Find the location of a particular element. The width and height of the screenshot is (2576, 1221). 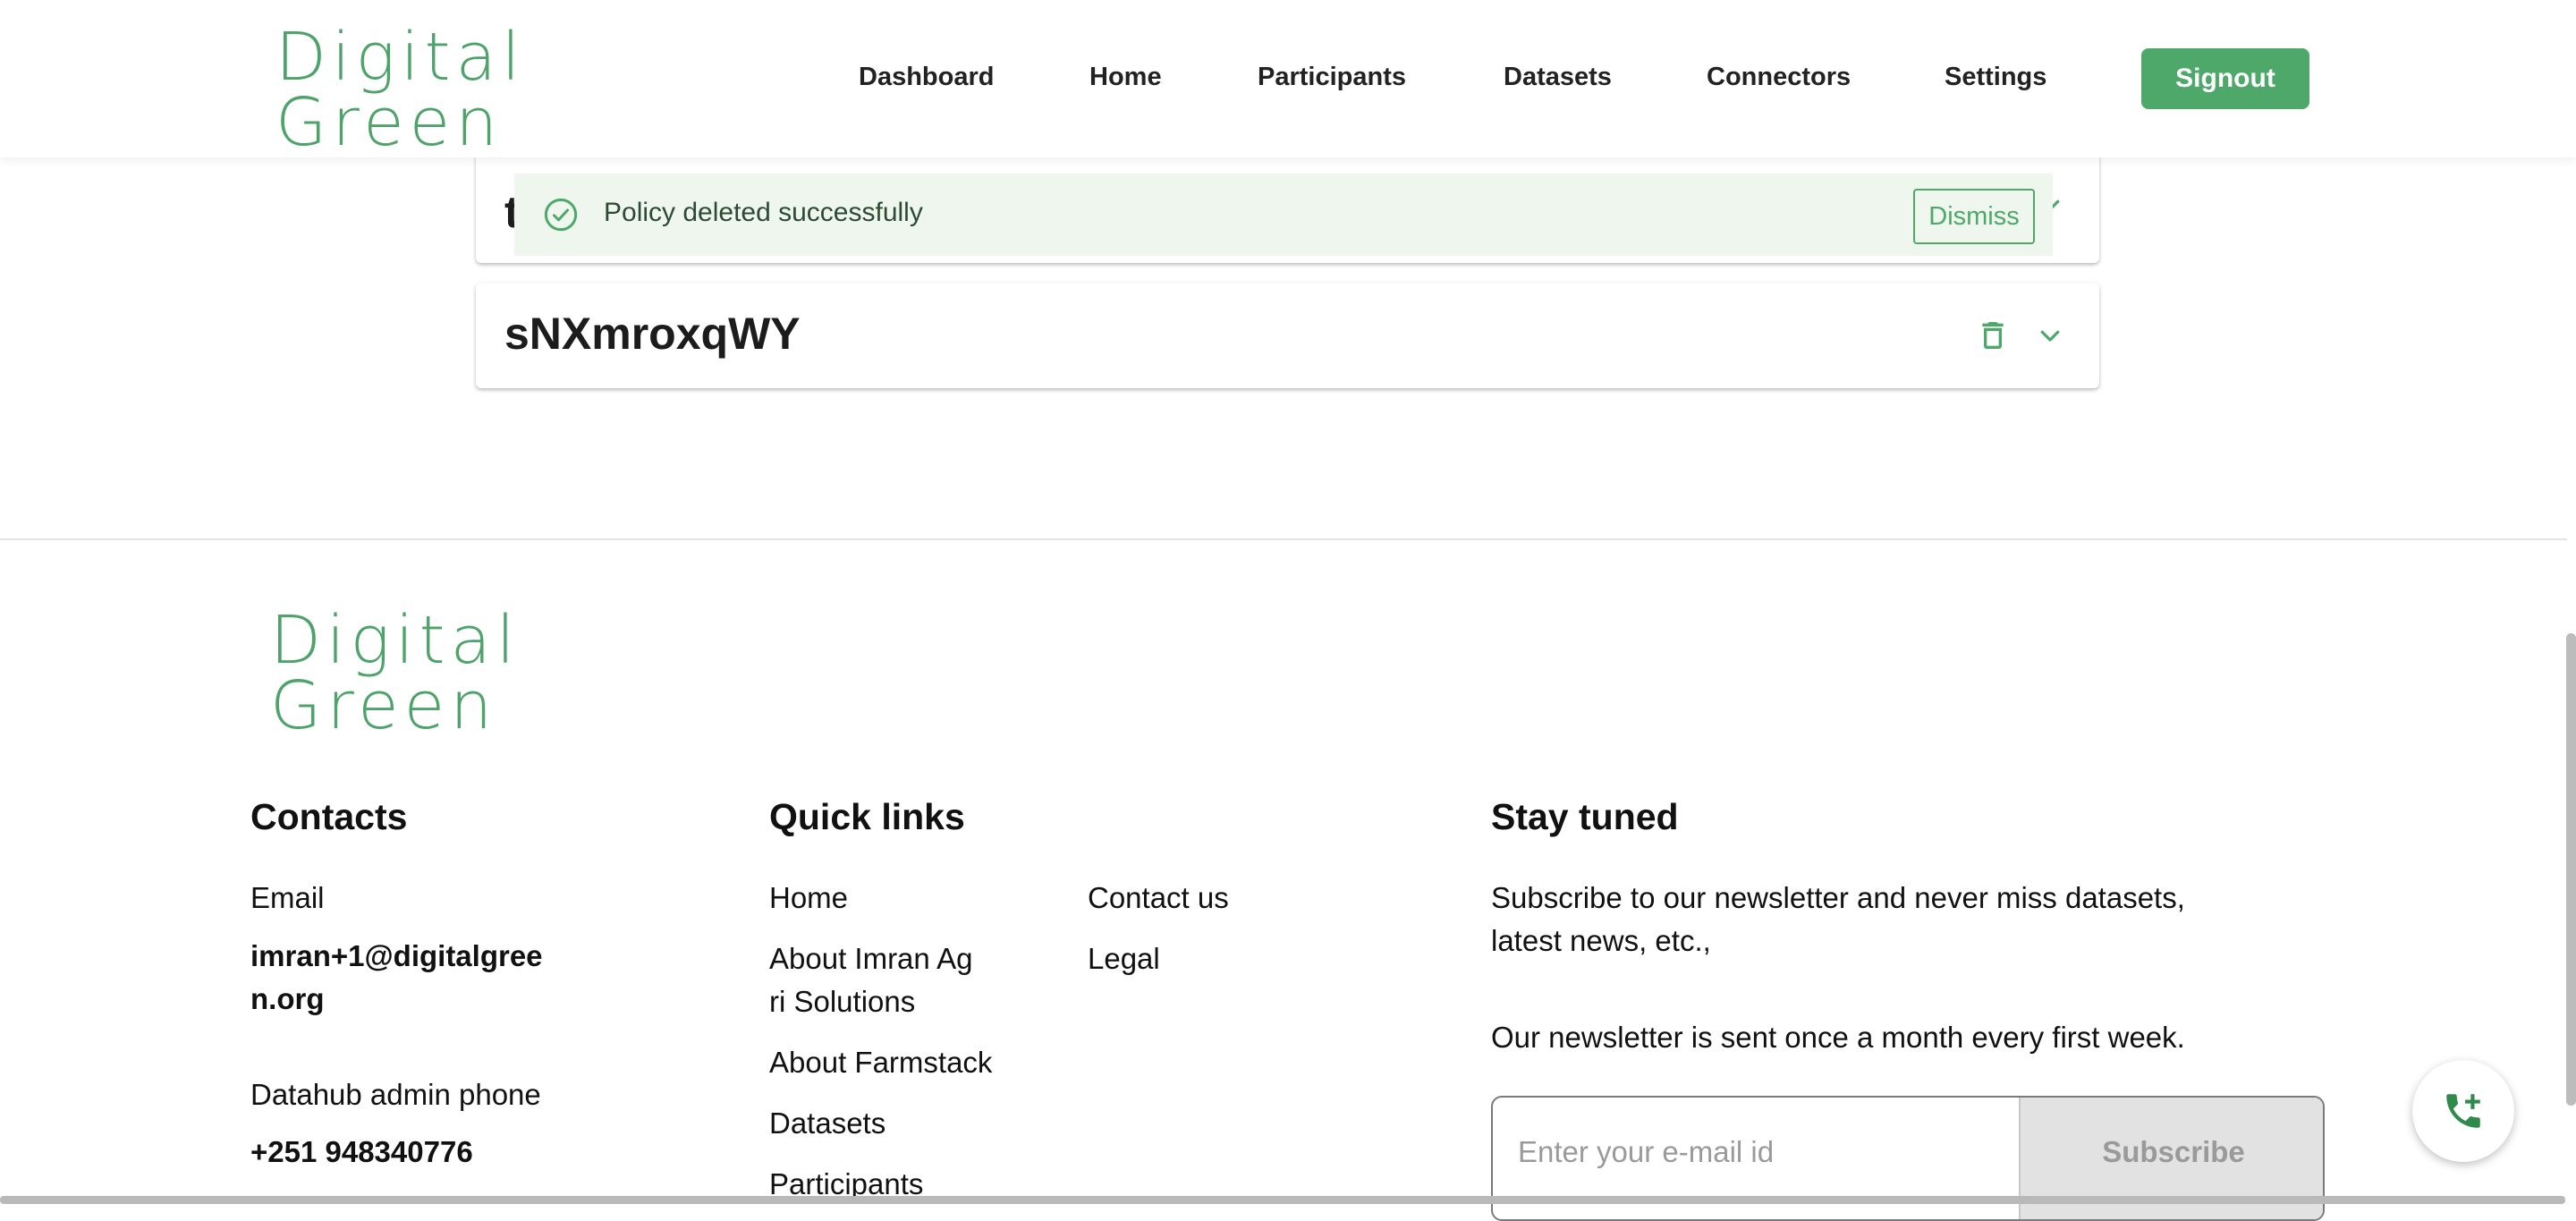

email-label: Email is located at coordinates (287, 898).